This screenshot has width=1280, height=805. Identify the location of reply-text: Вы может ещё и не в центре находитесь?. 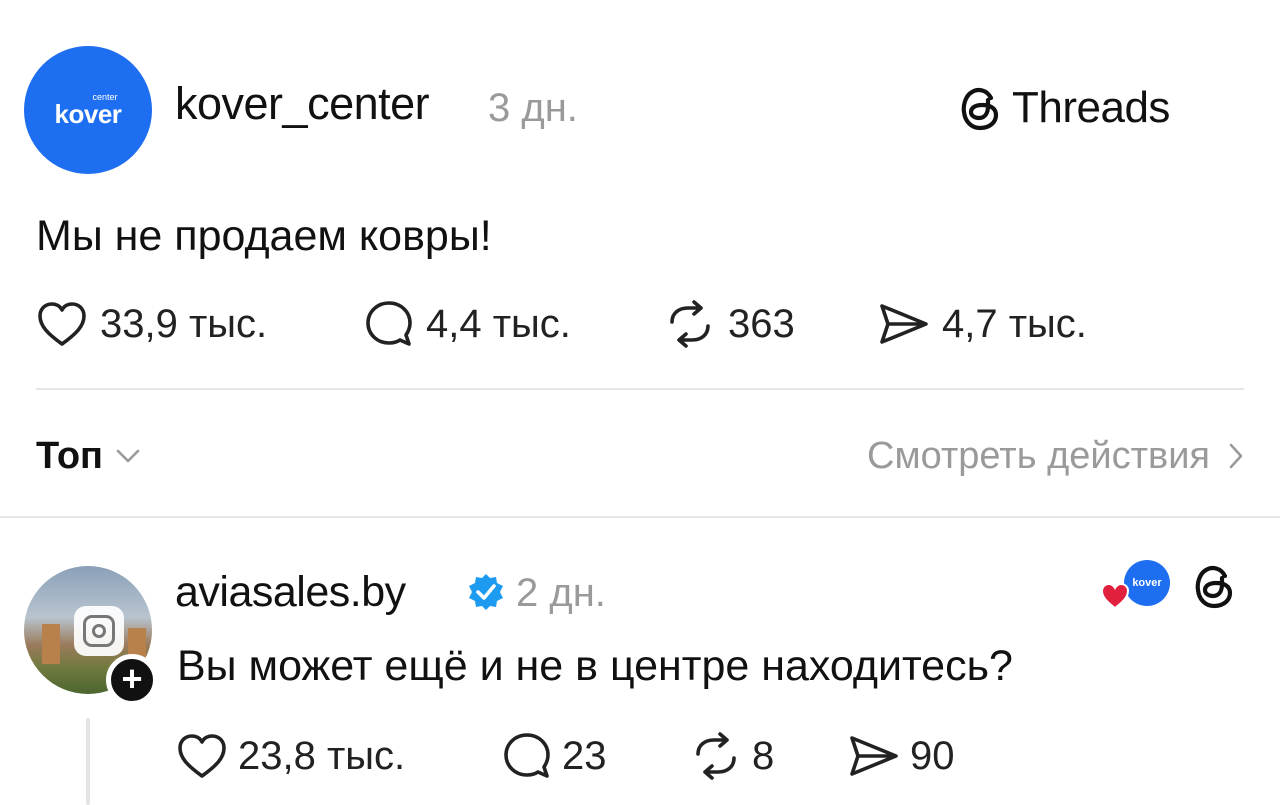
(595, 666).